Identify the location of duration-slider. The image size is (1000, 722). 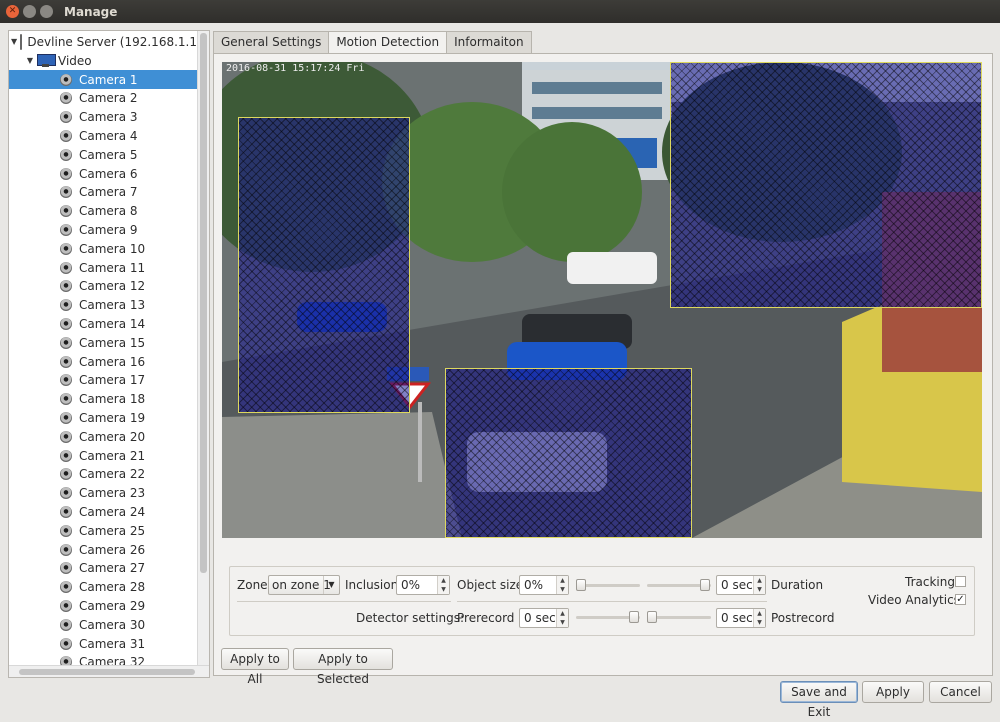
(679, 585).